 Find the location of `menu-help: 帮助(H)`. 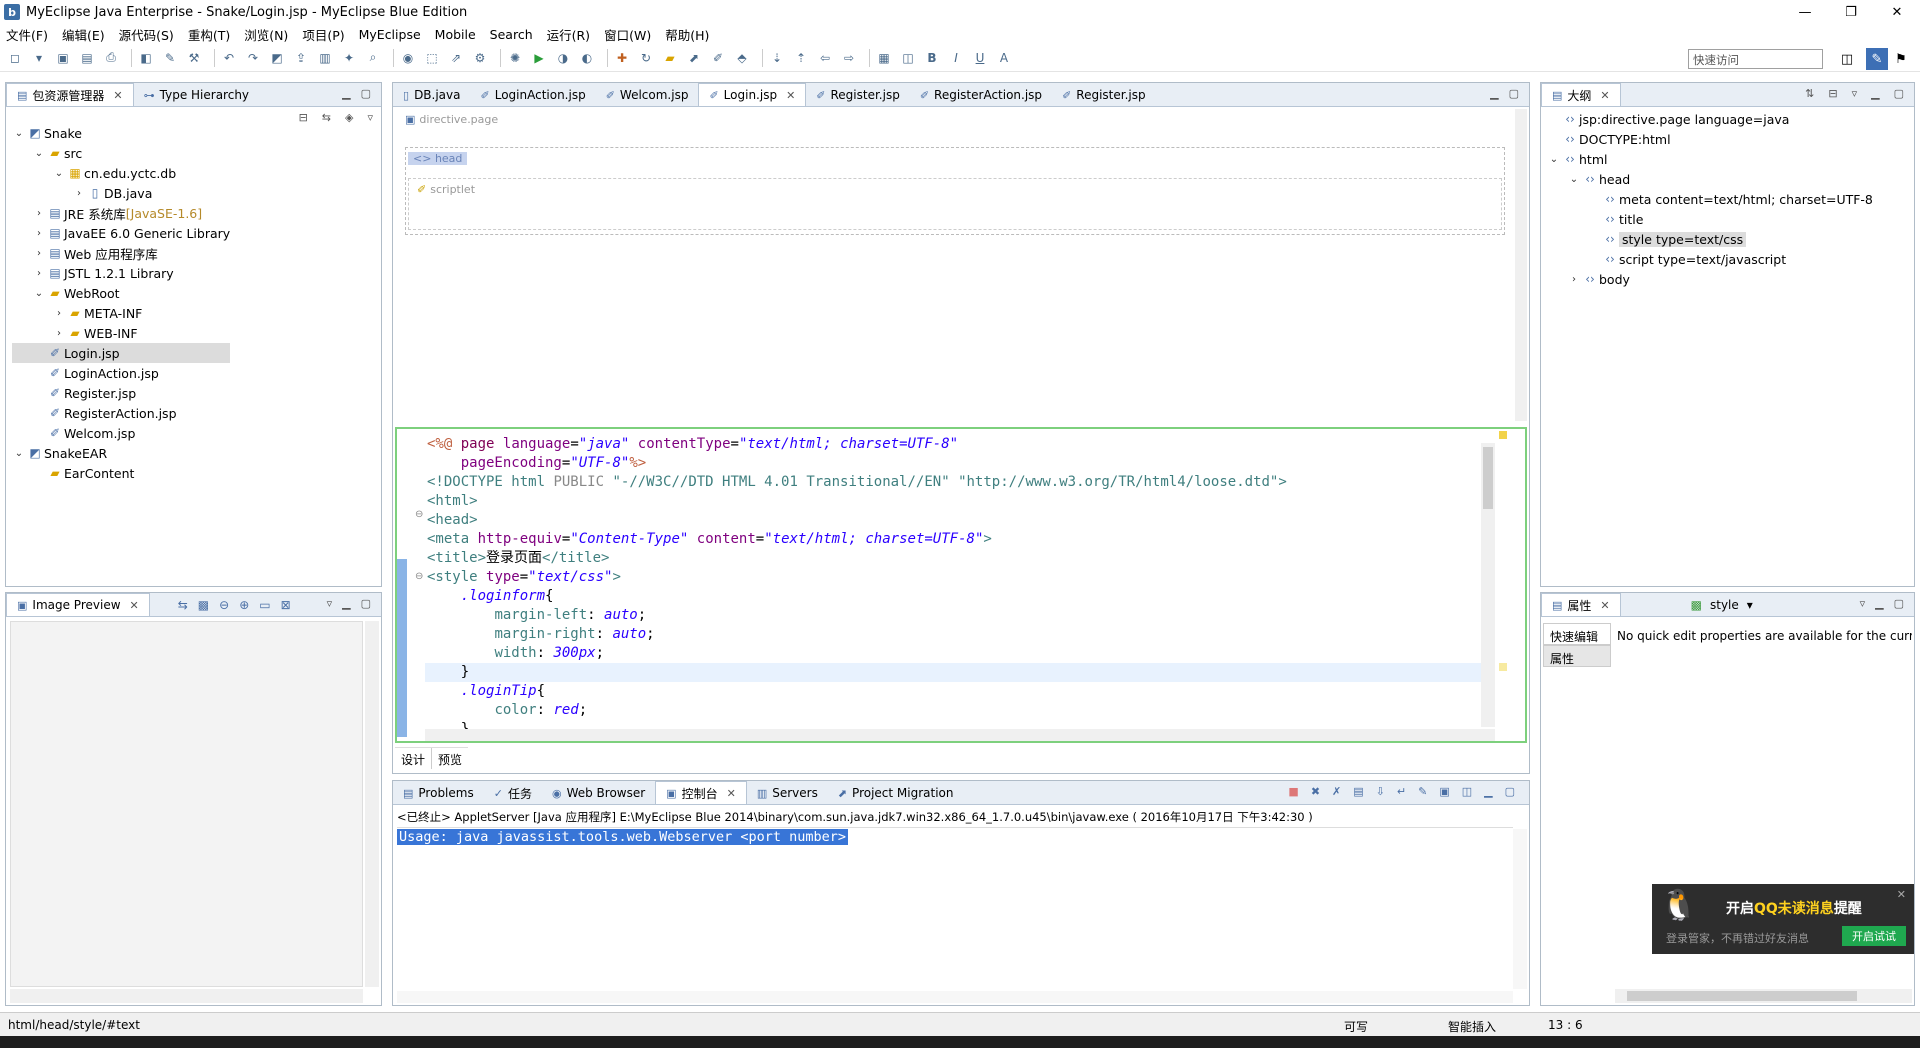

menu-help: 帮助(H) is located at coordinates (687, 34).